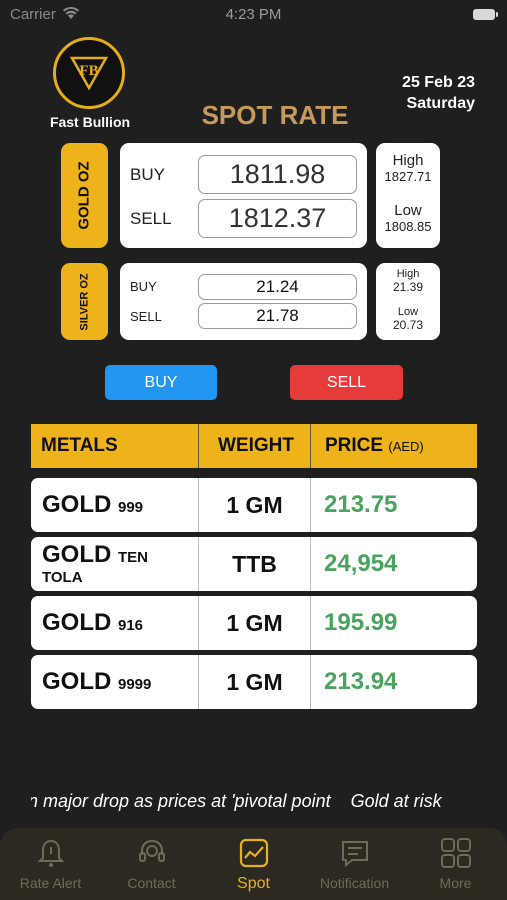 The image size is (507, 900). Describe the element at coordinates (355, 854) in the screenshot. I see `message-icon` at that location.